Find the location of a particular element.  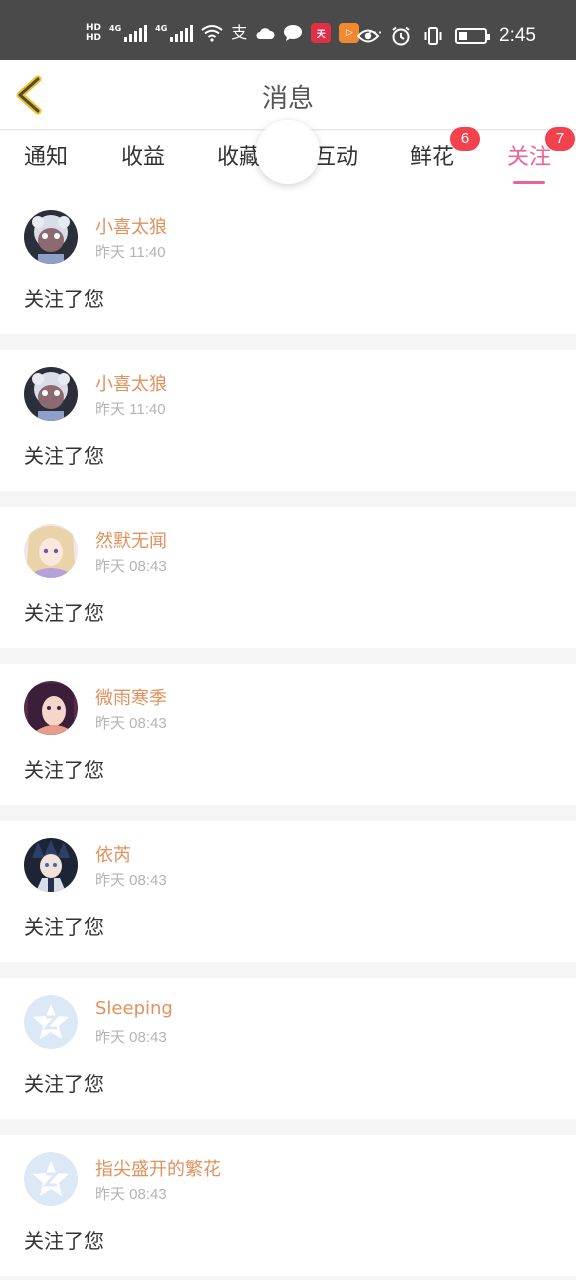

tab-flowers: 鲜花 6 is located at coordinates (445, 149).